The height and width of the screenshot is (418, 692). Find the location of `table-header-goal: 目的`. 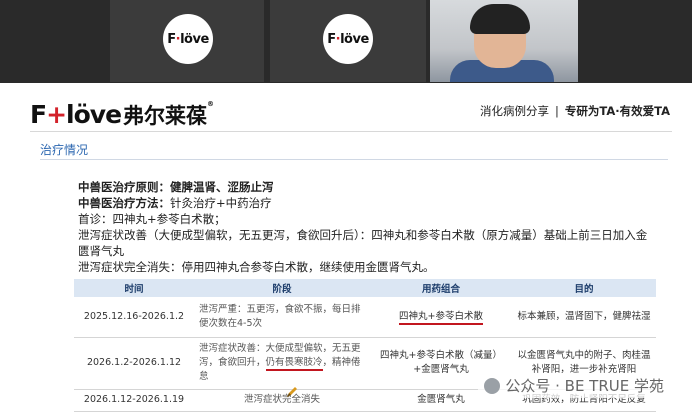

table-header-goal: 目的 is located at coordinates (584, 288).